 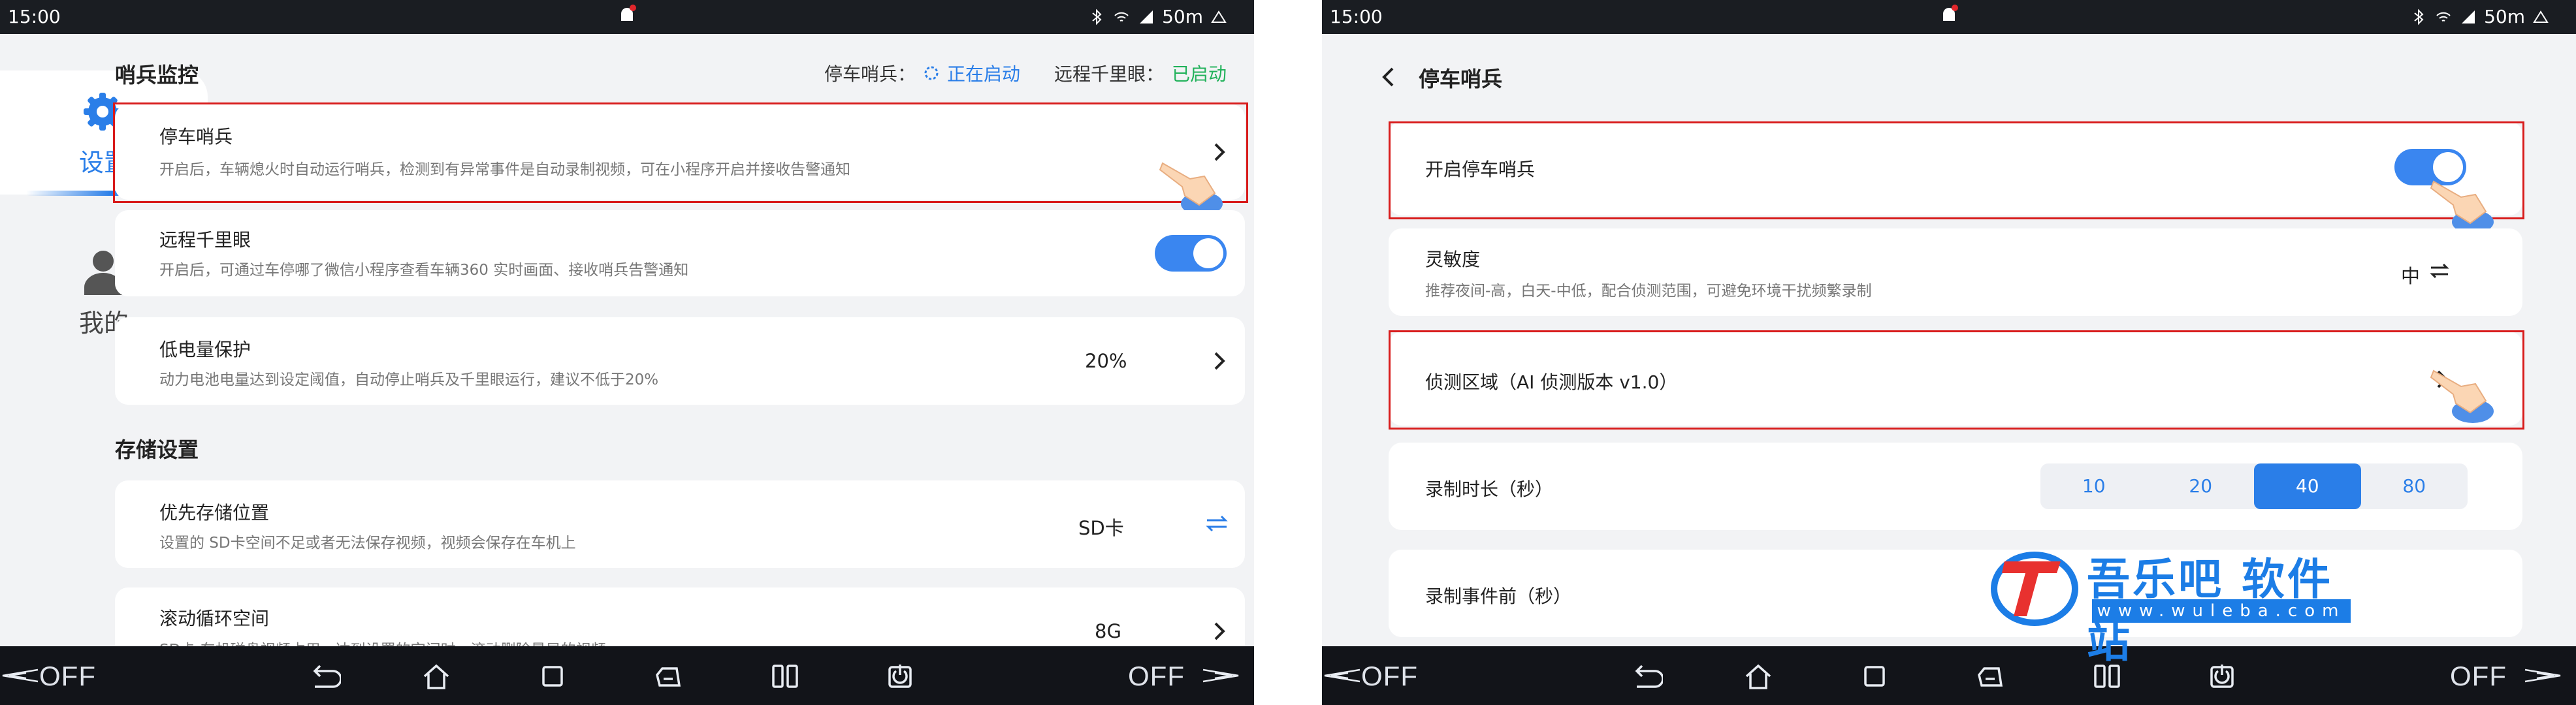 What do you see at coordinates (1648, 291) in the screenshot?
I see `item-subtitle: 推荐夜间-高，白天-中低，配合侦测范围，可避免环境干扰频繁录制` at bounding box center [1648, 291].